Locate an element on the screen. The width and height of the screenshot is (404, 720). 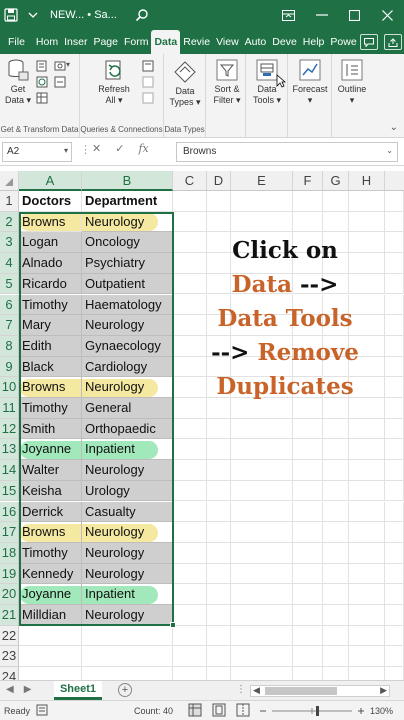
search-icon is located at coordinates (142, 15).